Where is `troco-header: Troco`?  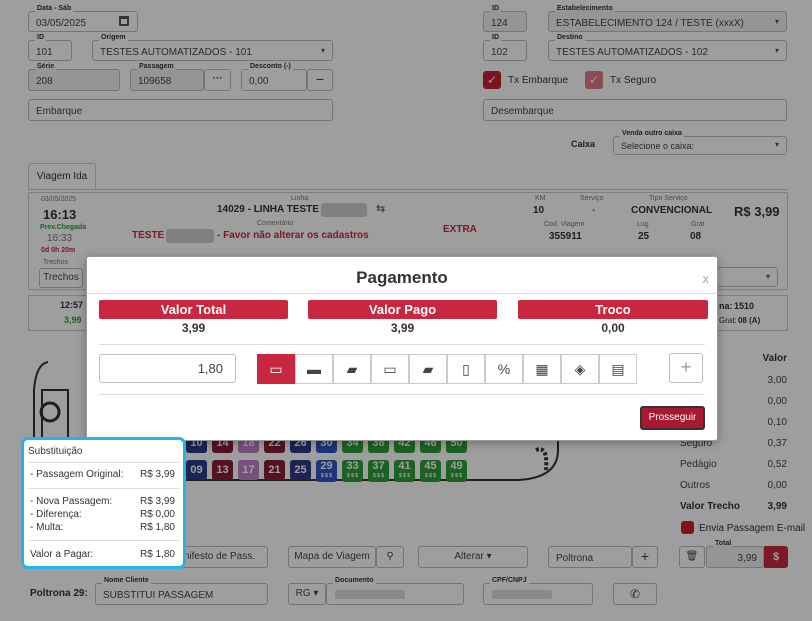 troco-header: Troco is located at coordinates (613, 309).